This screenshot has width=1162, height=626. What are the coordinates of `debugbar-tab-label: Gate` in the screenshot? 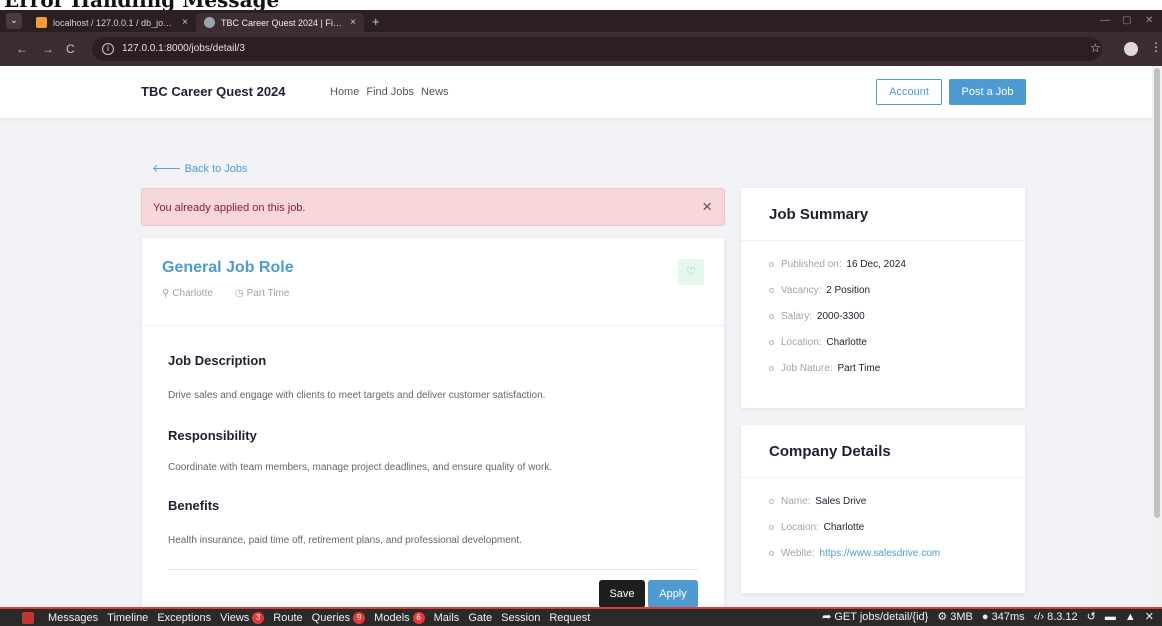 It's located at (480, 617).